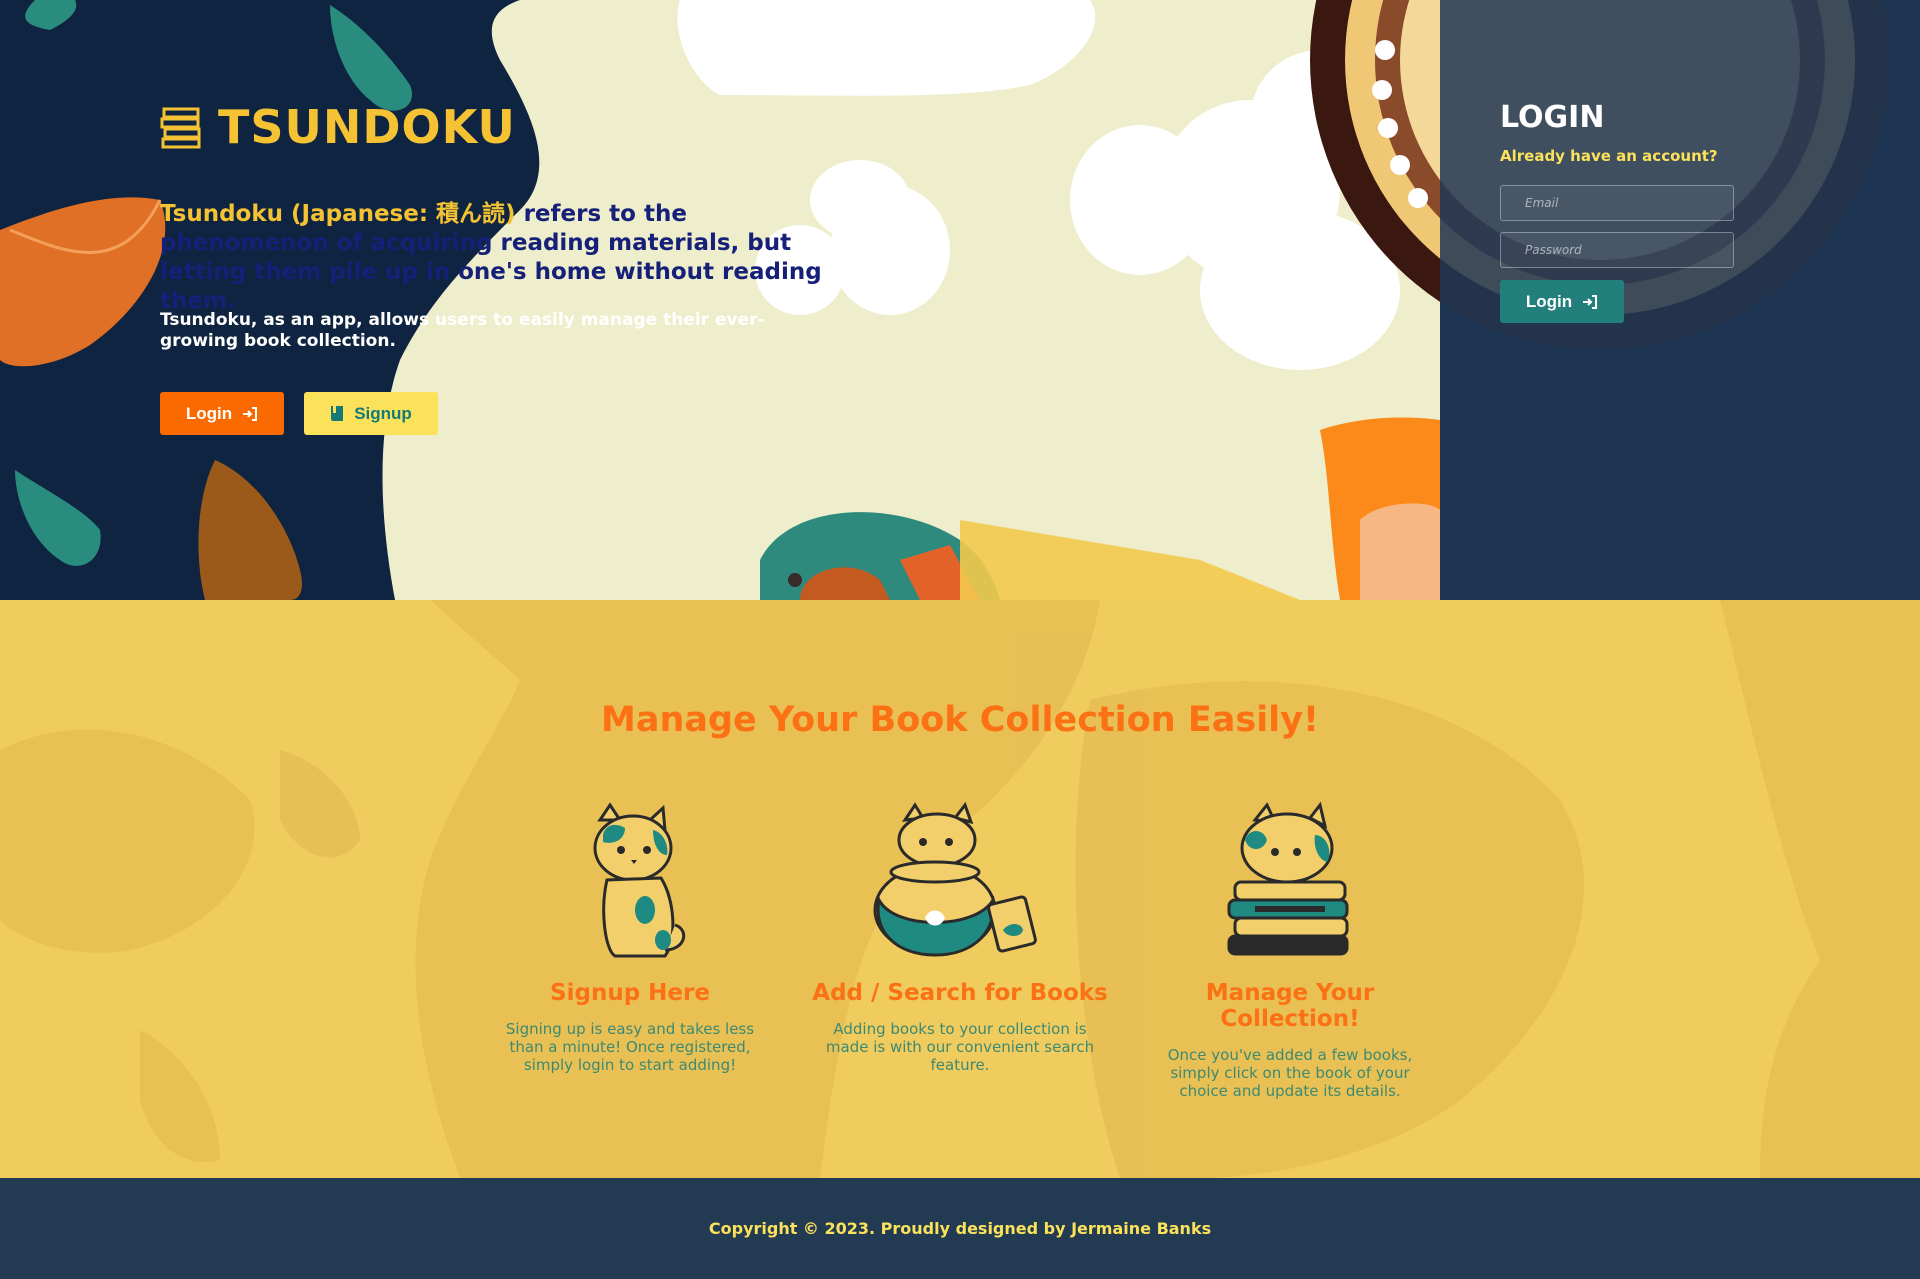  What do you see at coordinates (1617, 250) in the screenshot?
I see `password-field` at bounding box center [1617, 250].